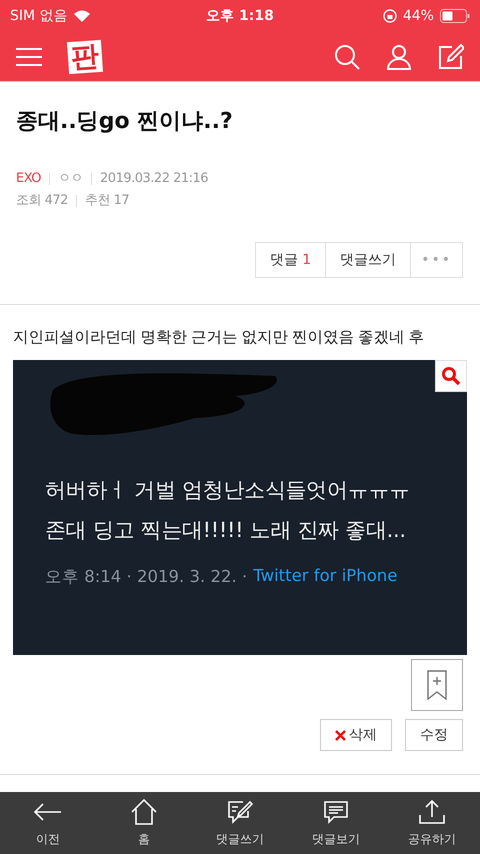 The height and width of the screenshot is (854, 480). I want to click on home-icon, so click(144, 812).